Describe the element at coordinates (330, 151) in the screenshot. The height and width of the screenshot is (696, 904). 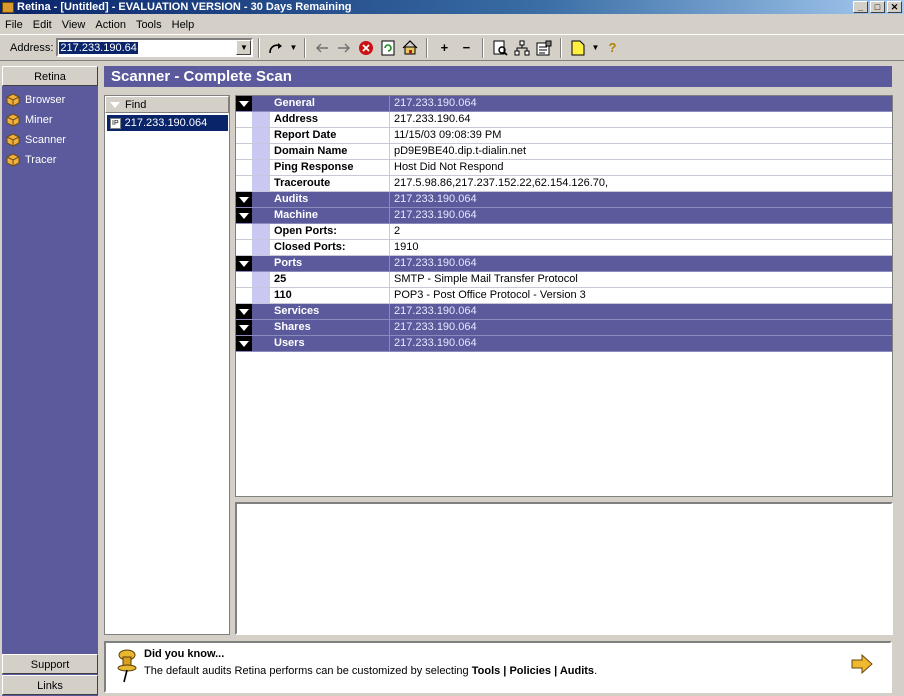
I see `detail-key: Domain Name` at that location.